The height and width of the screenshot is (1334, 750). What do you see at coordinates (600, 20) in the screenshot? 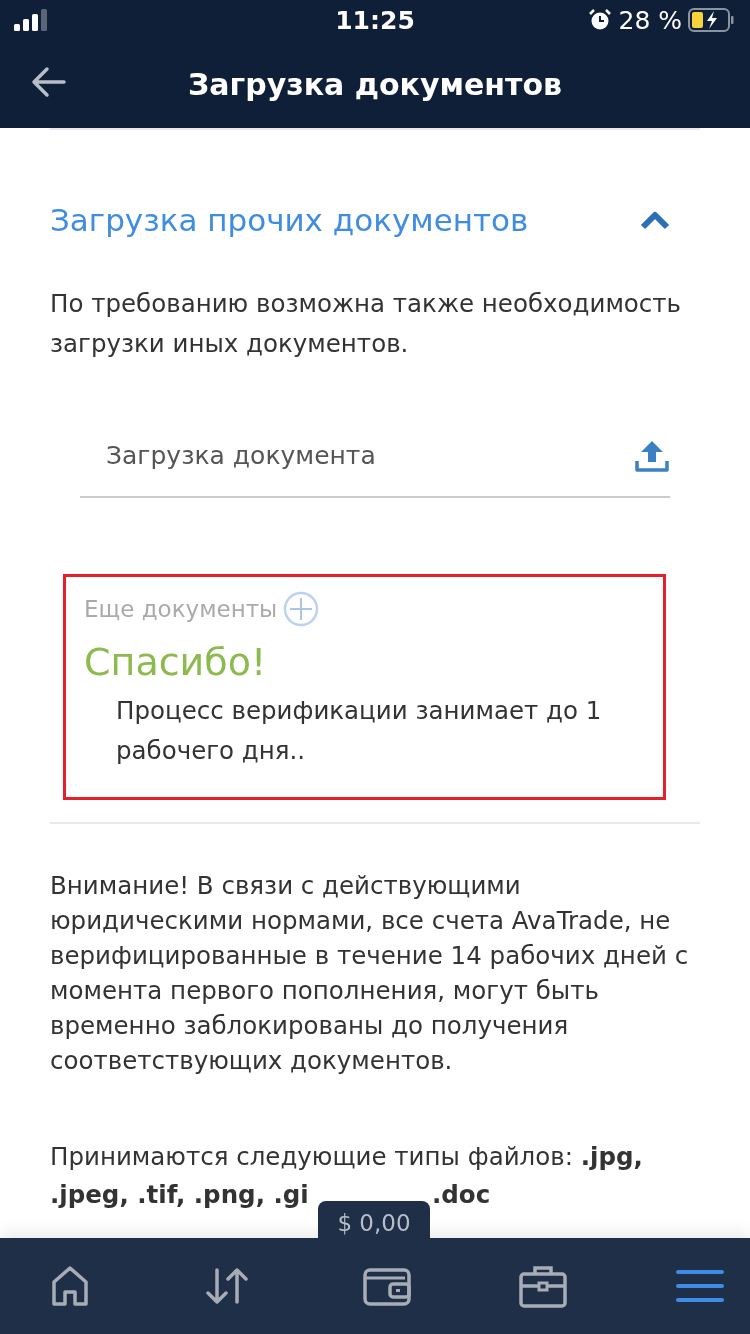
I see `alarm-icon` at bounding box center [600, 20].